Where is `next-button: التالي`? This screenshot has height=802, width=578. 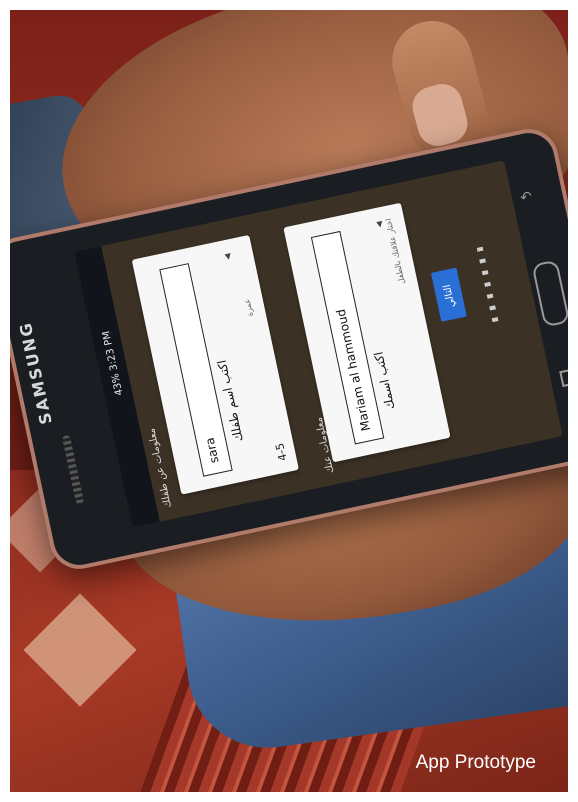 next-button: التالي is located at coordinates (448, 294).